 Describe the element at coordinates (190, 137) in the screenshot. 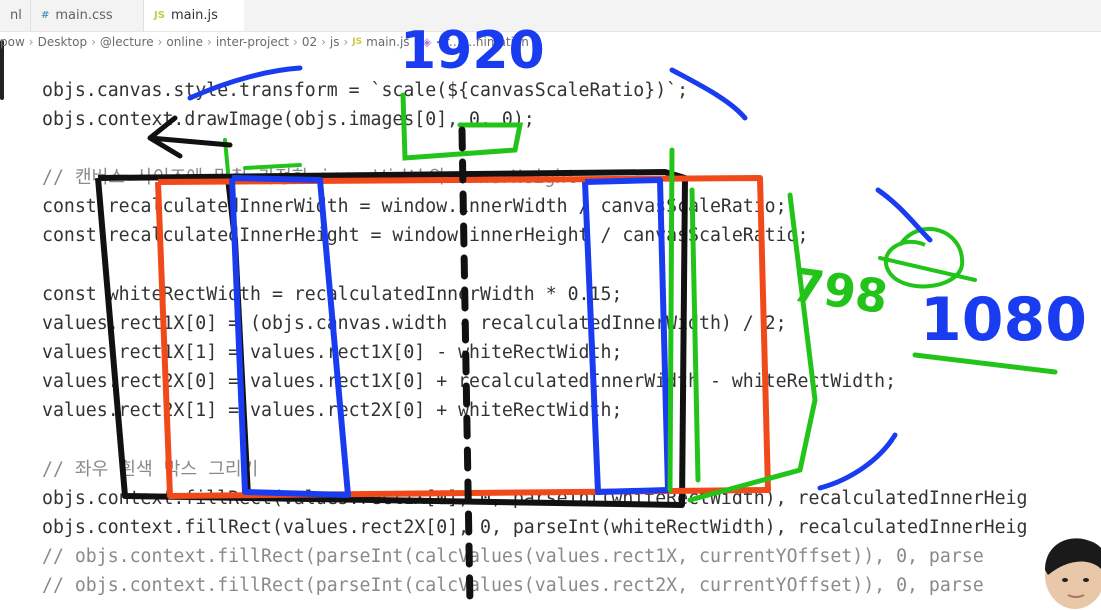

I see `black-arrow` at that location.